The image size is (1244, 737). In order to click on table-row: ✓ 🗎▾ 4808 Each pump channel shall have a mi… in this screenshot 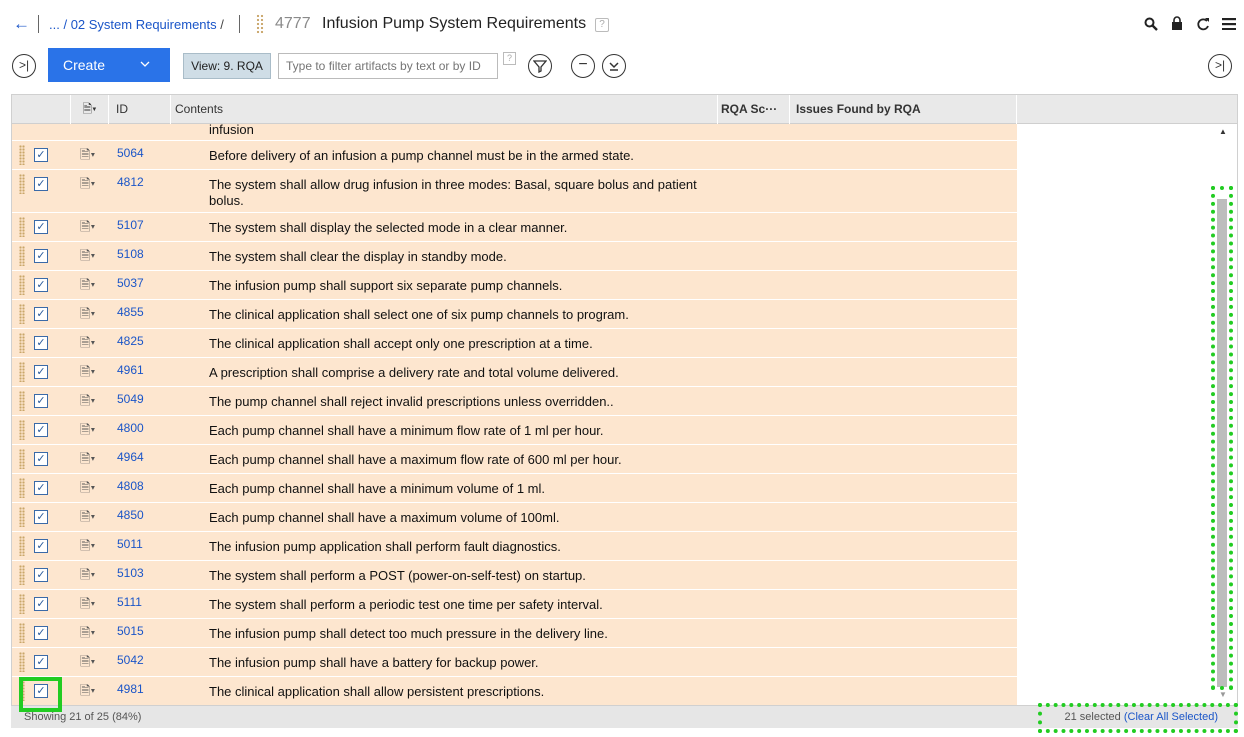, I will do `click(514, 488)`.